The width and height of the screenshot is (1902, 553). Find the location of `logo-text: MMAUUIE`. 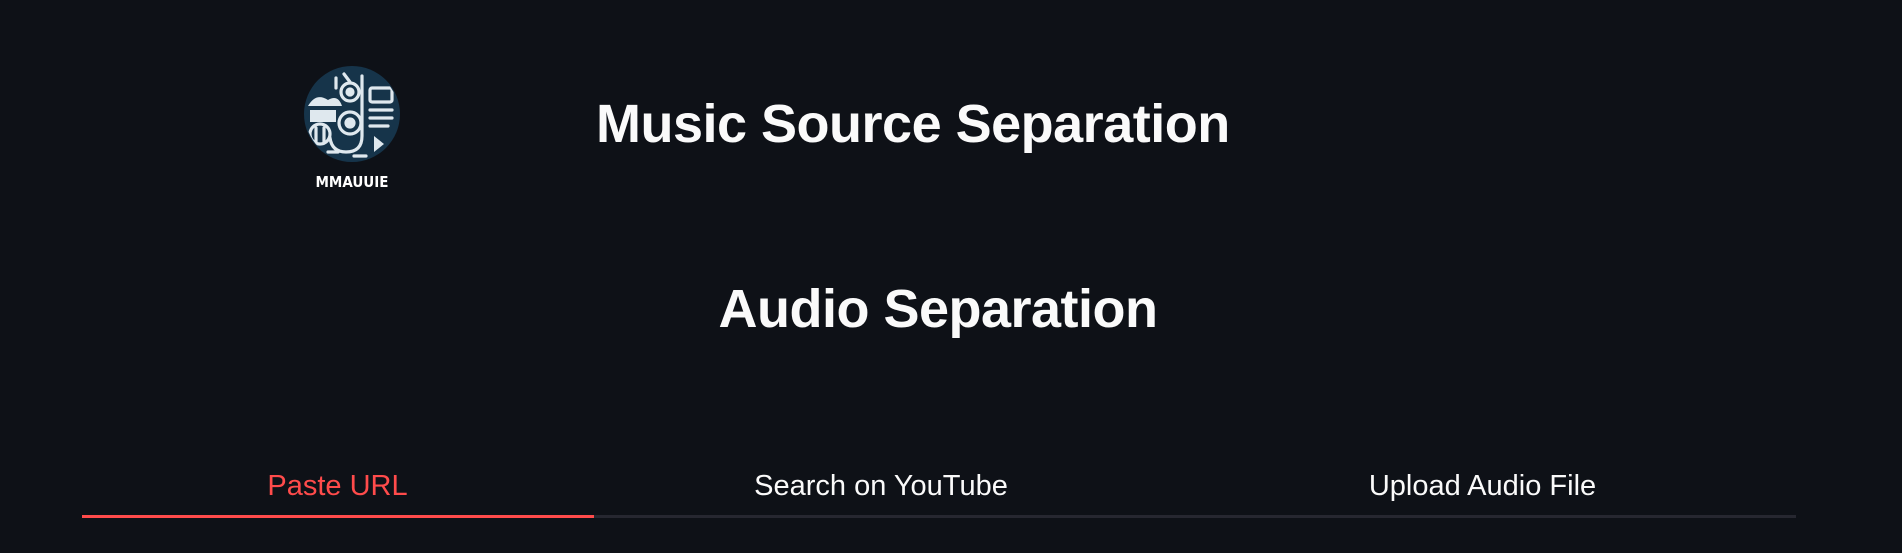

logo-text: MMAUUIE is located at coordinates (351, 181).